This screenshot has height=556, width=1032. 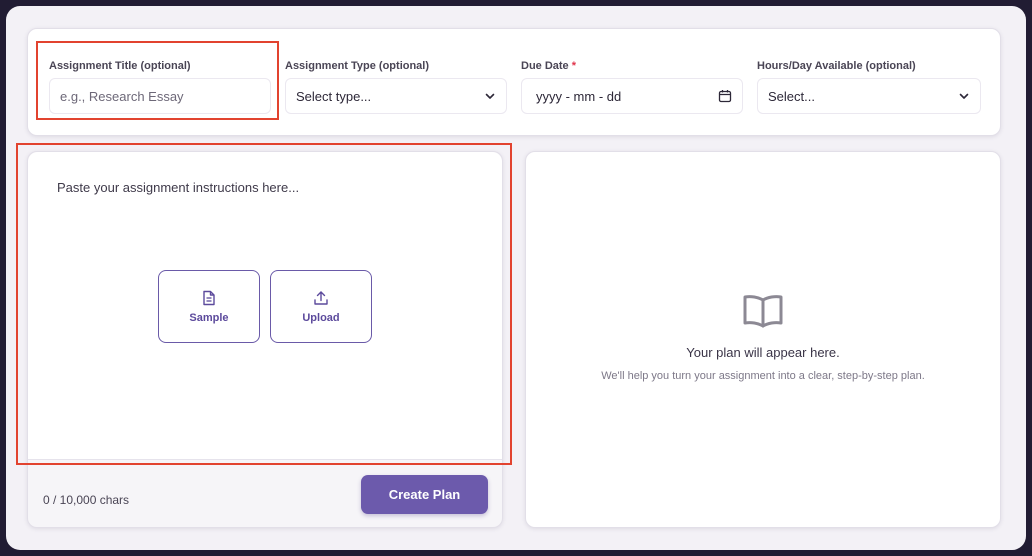 I want to click on due-date-label: Due Date, so click(x=545, y=66).